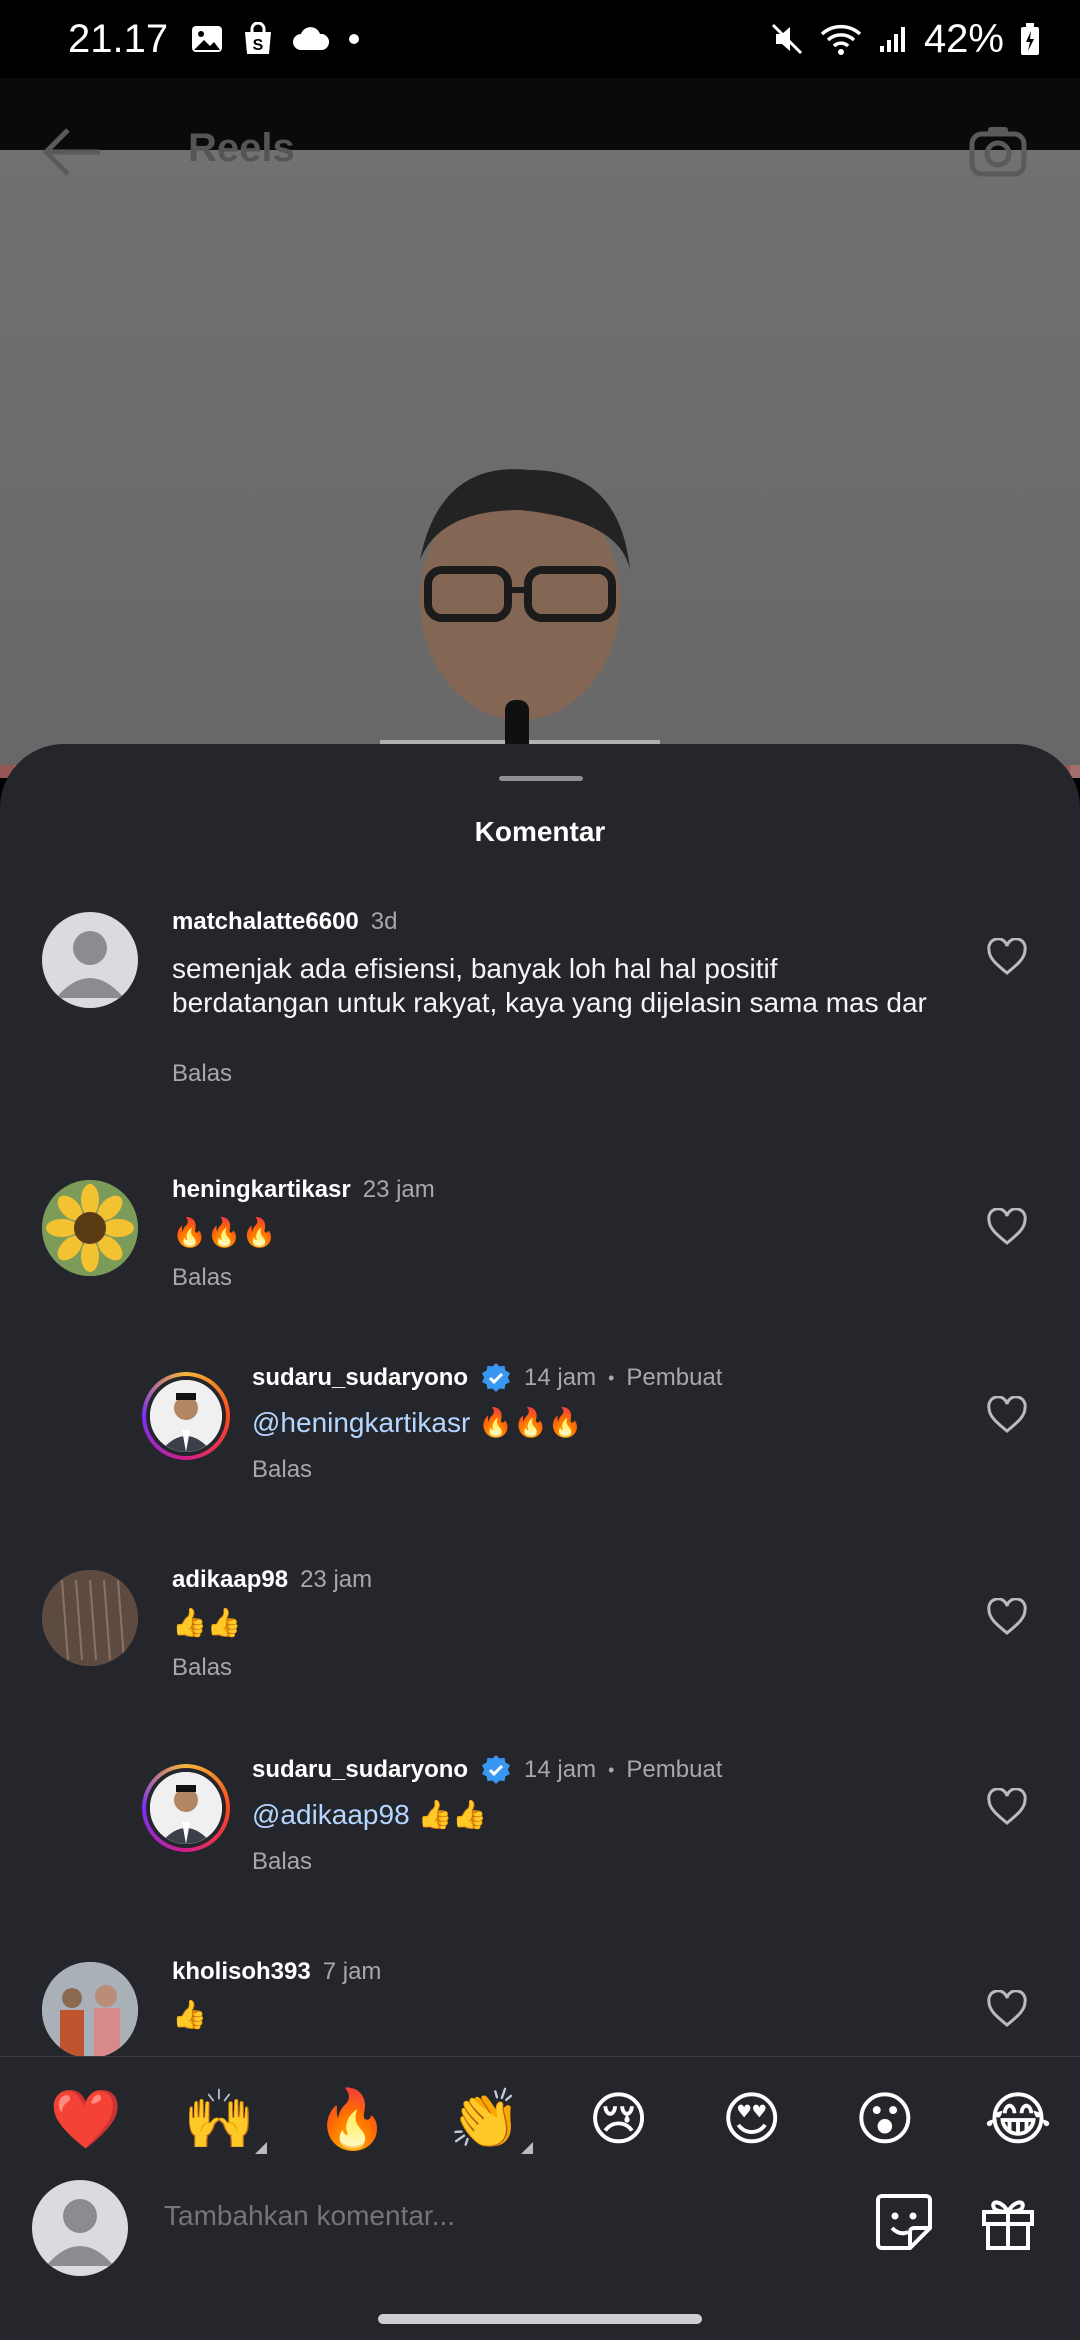  I want to click on comment-username: kholisoh393, so click(241, 1972).